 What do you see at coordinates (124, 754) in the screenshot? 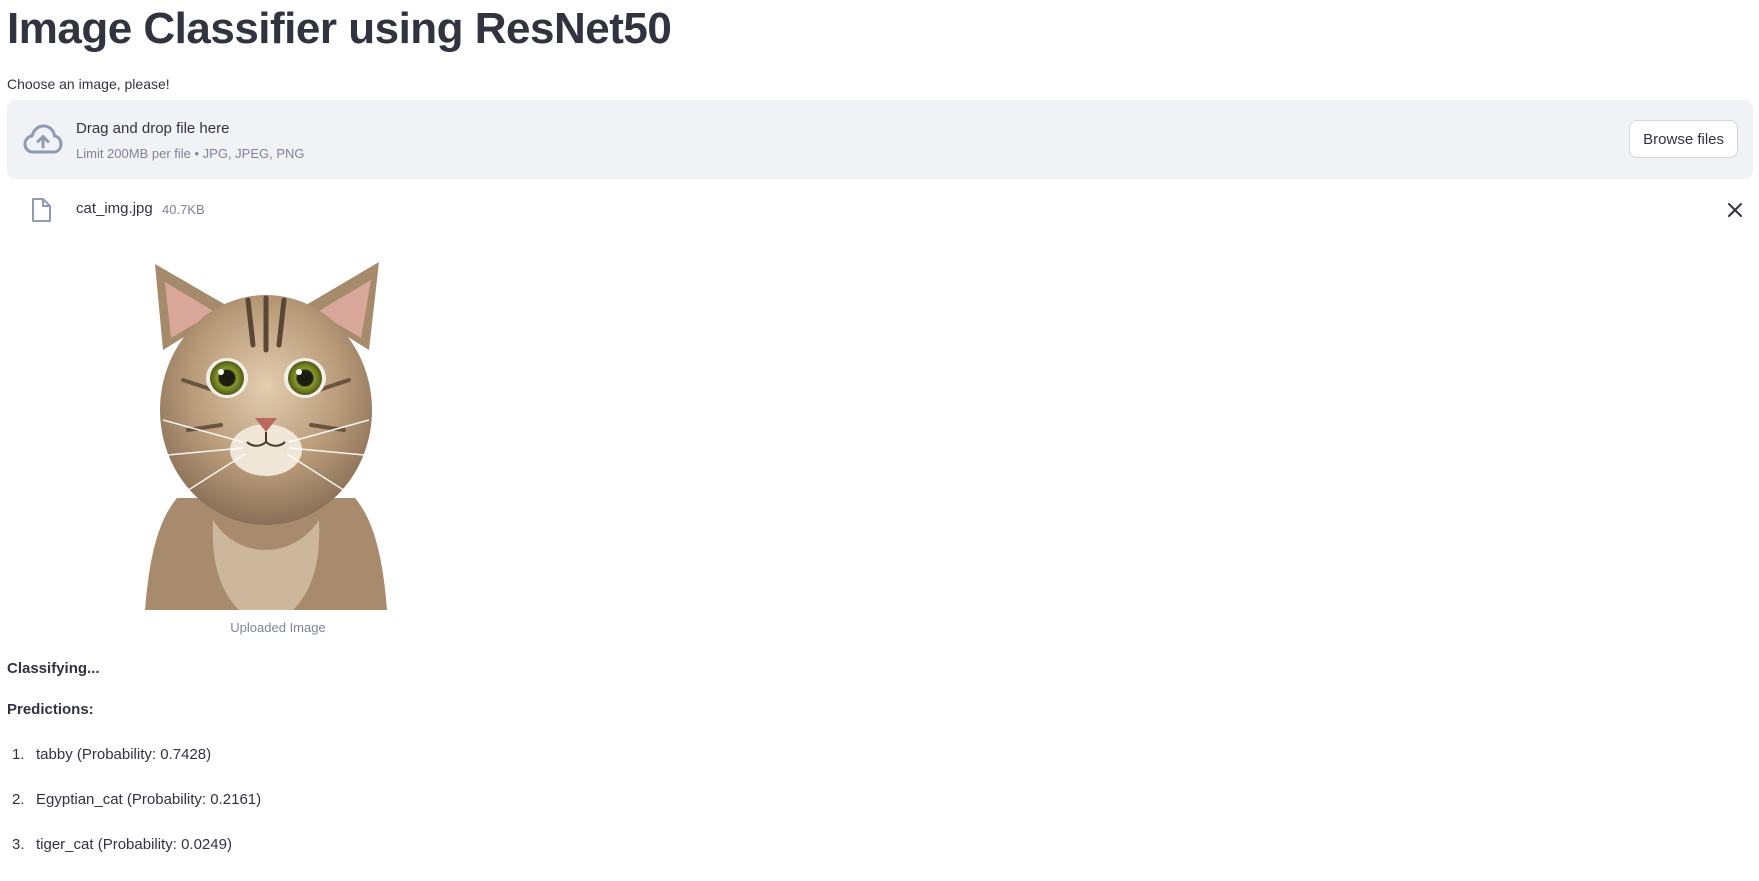
I see `prediction-text: tabby (Probability: 0.7428)` at bounding box center [124, 754].